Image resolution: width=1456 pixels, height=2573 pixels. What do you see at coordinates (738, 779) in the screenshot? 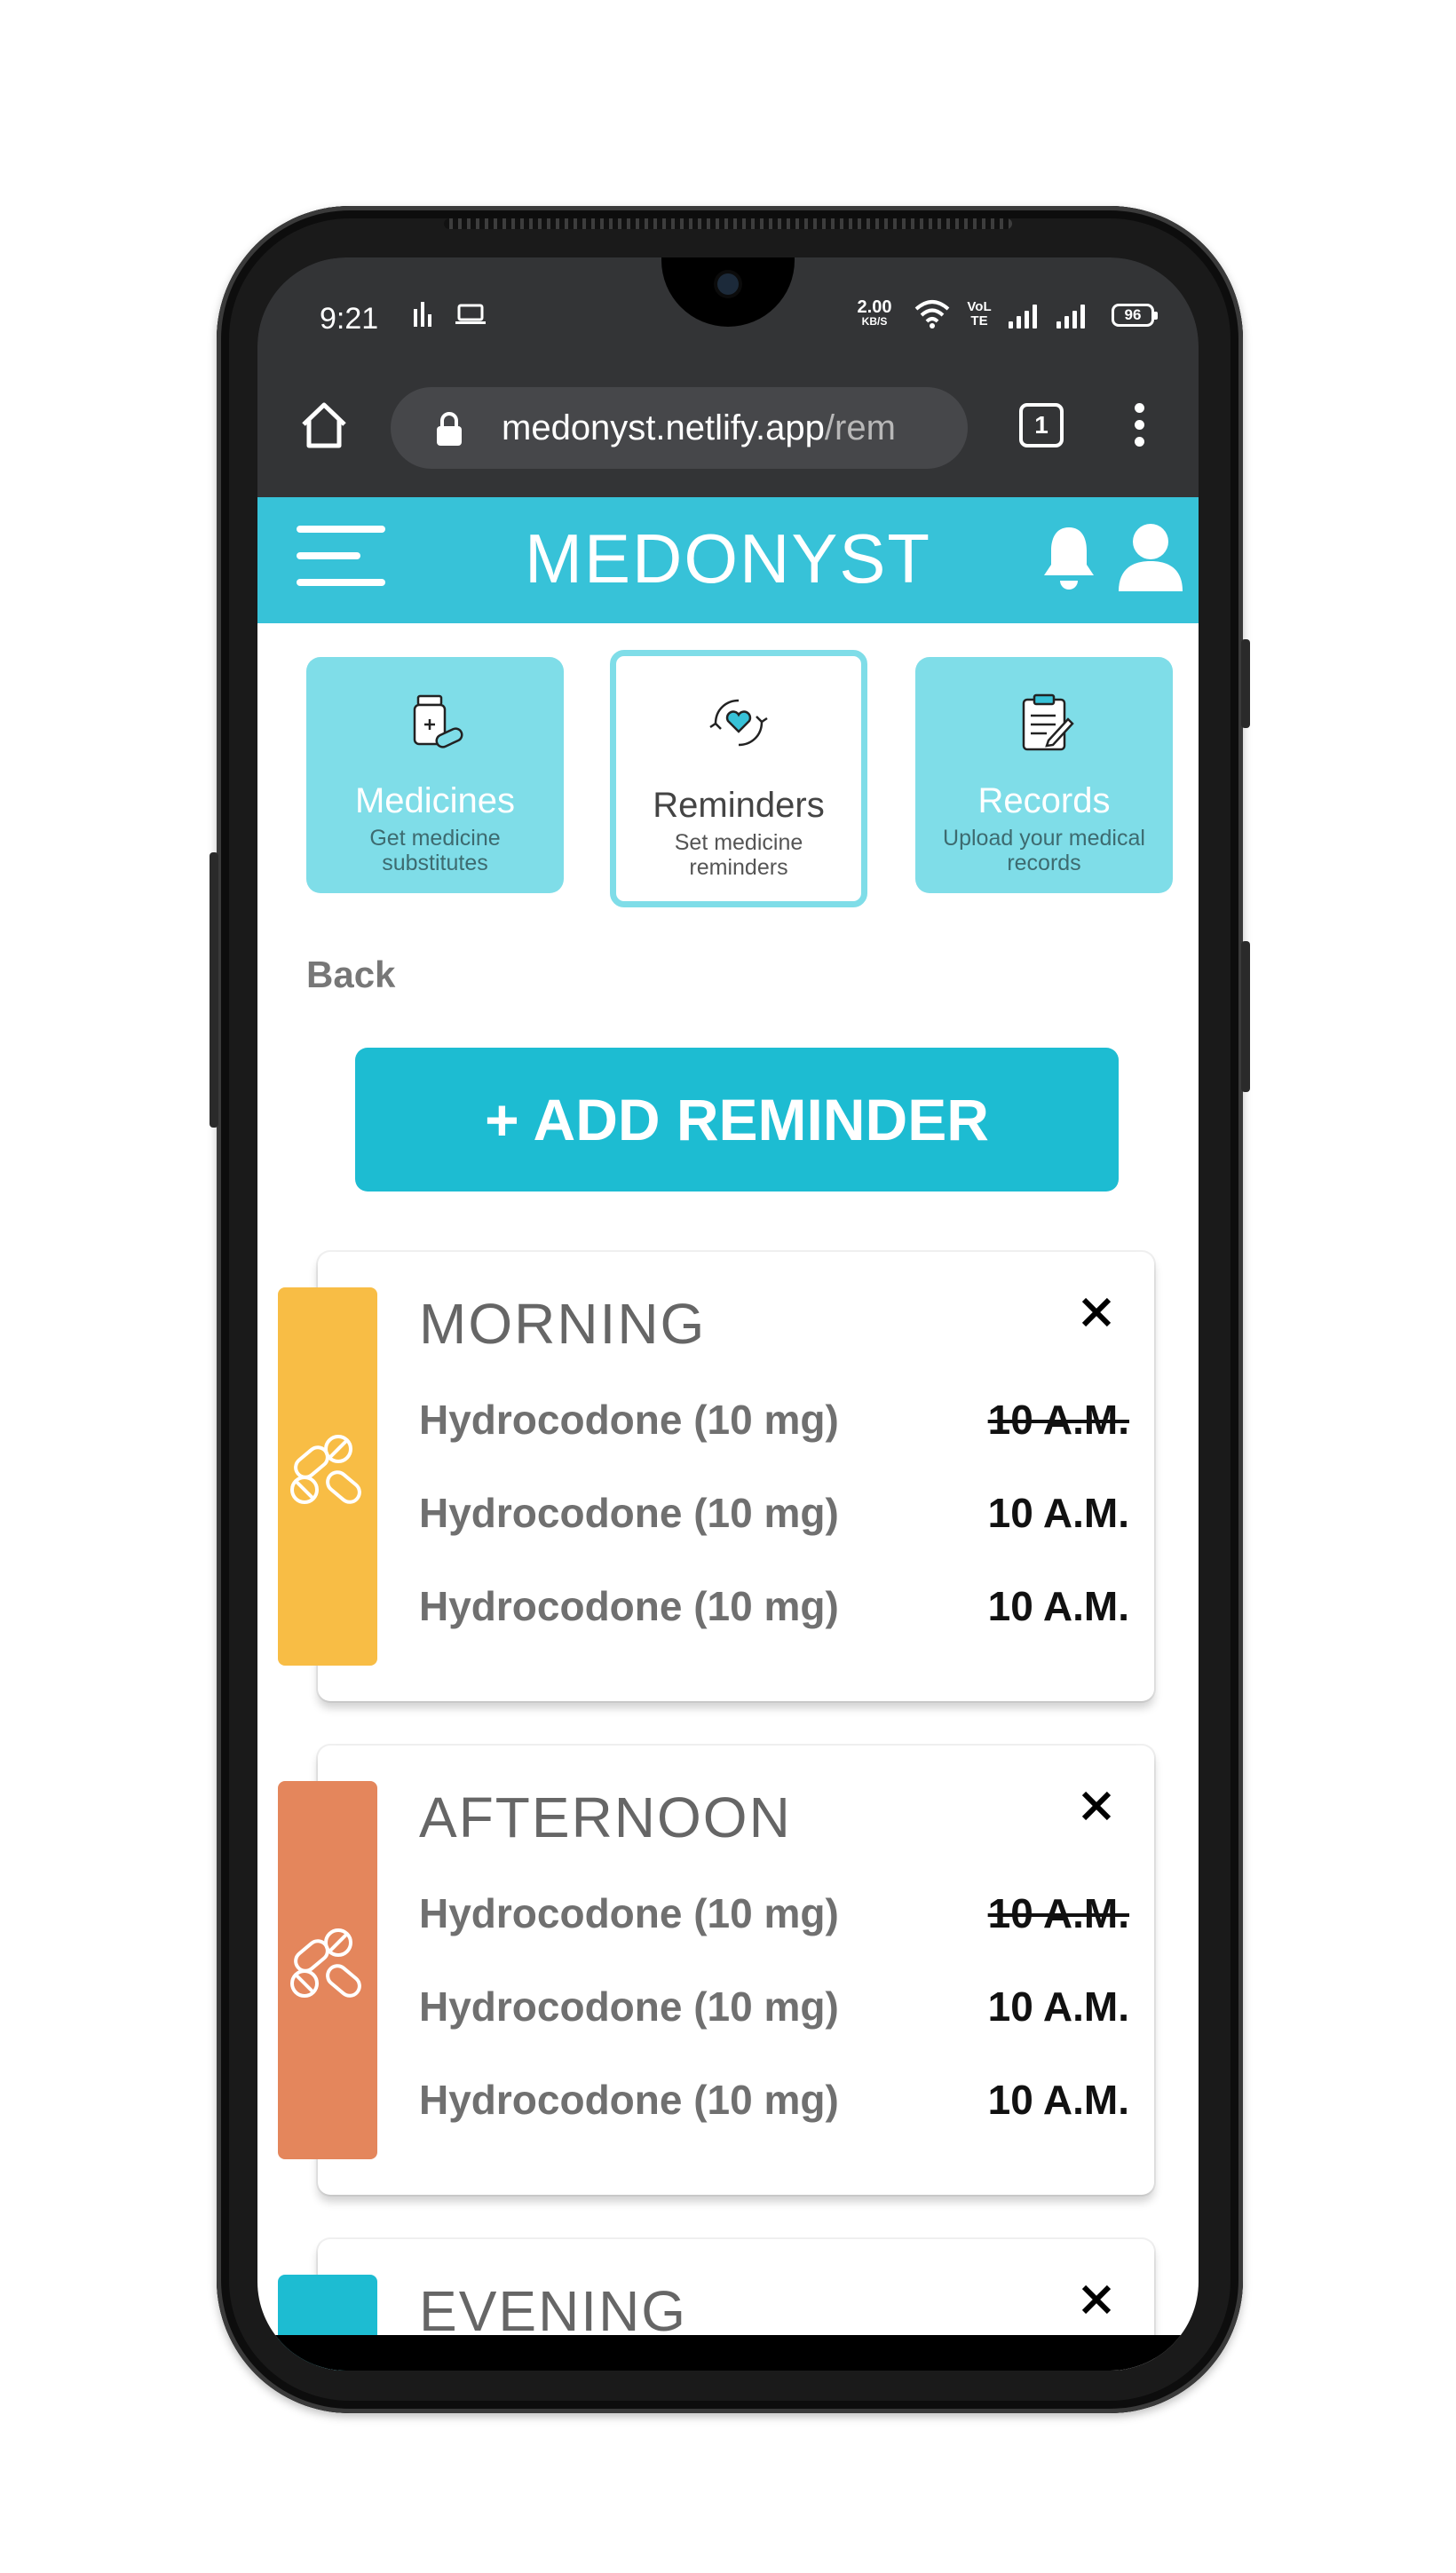
I see `category-card-reminders: Reminders Set medicine reminders` at bounding box center [738, 779].